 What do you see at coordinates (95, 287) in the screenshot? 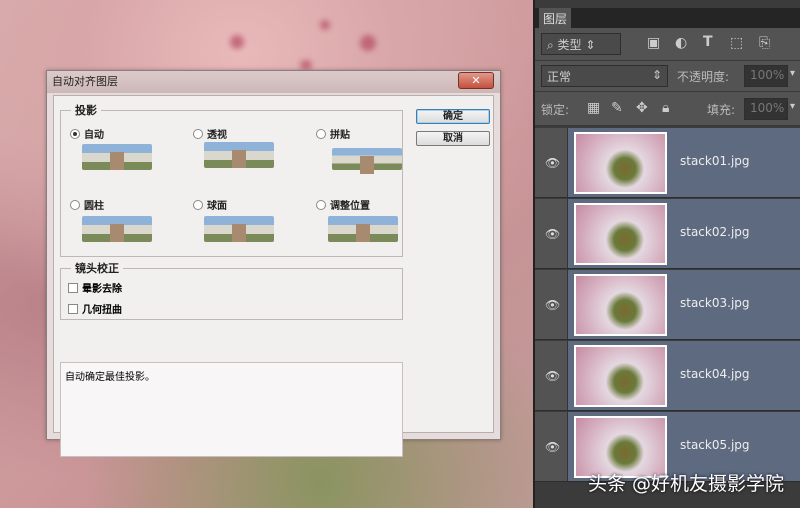
I see `vignette-removal-checkbox: 晕影去除` at bounding box center [95, 287].